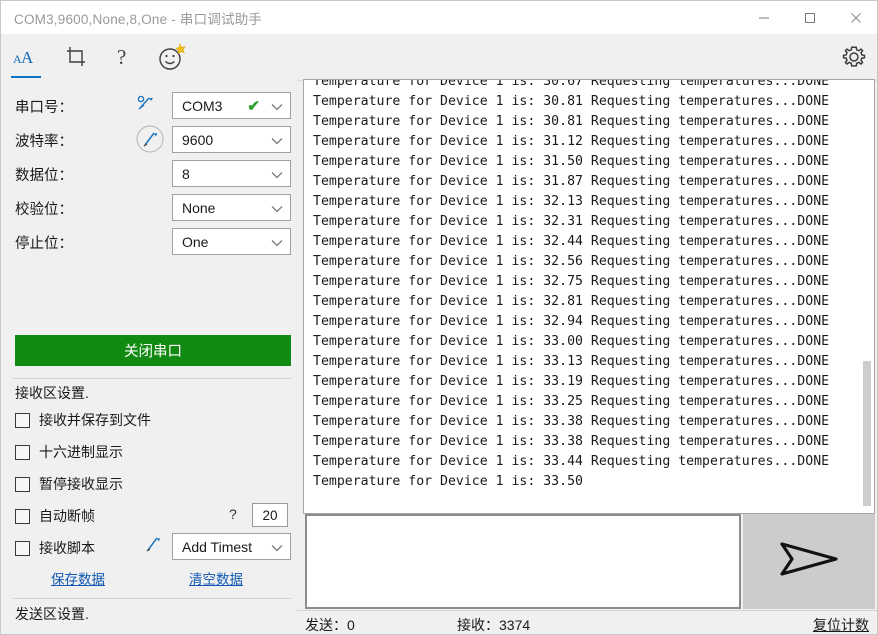 The width and height of the screenshot is (878, 635). Describe the element at coordinates (186, 173) in the screenshot. I see `databits-select-value: 8` at that location.